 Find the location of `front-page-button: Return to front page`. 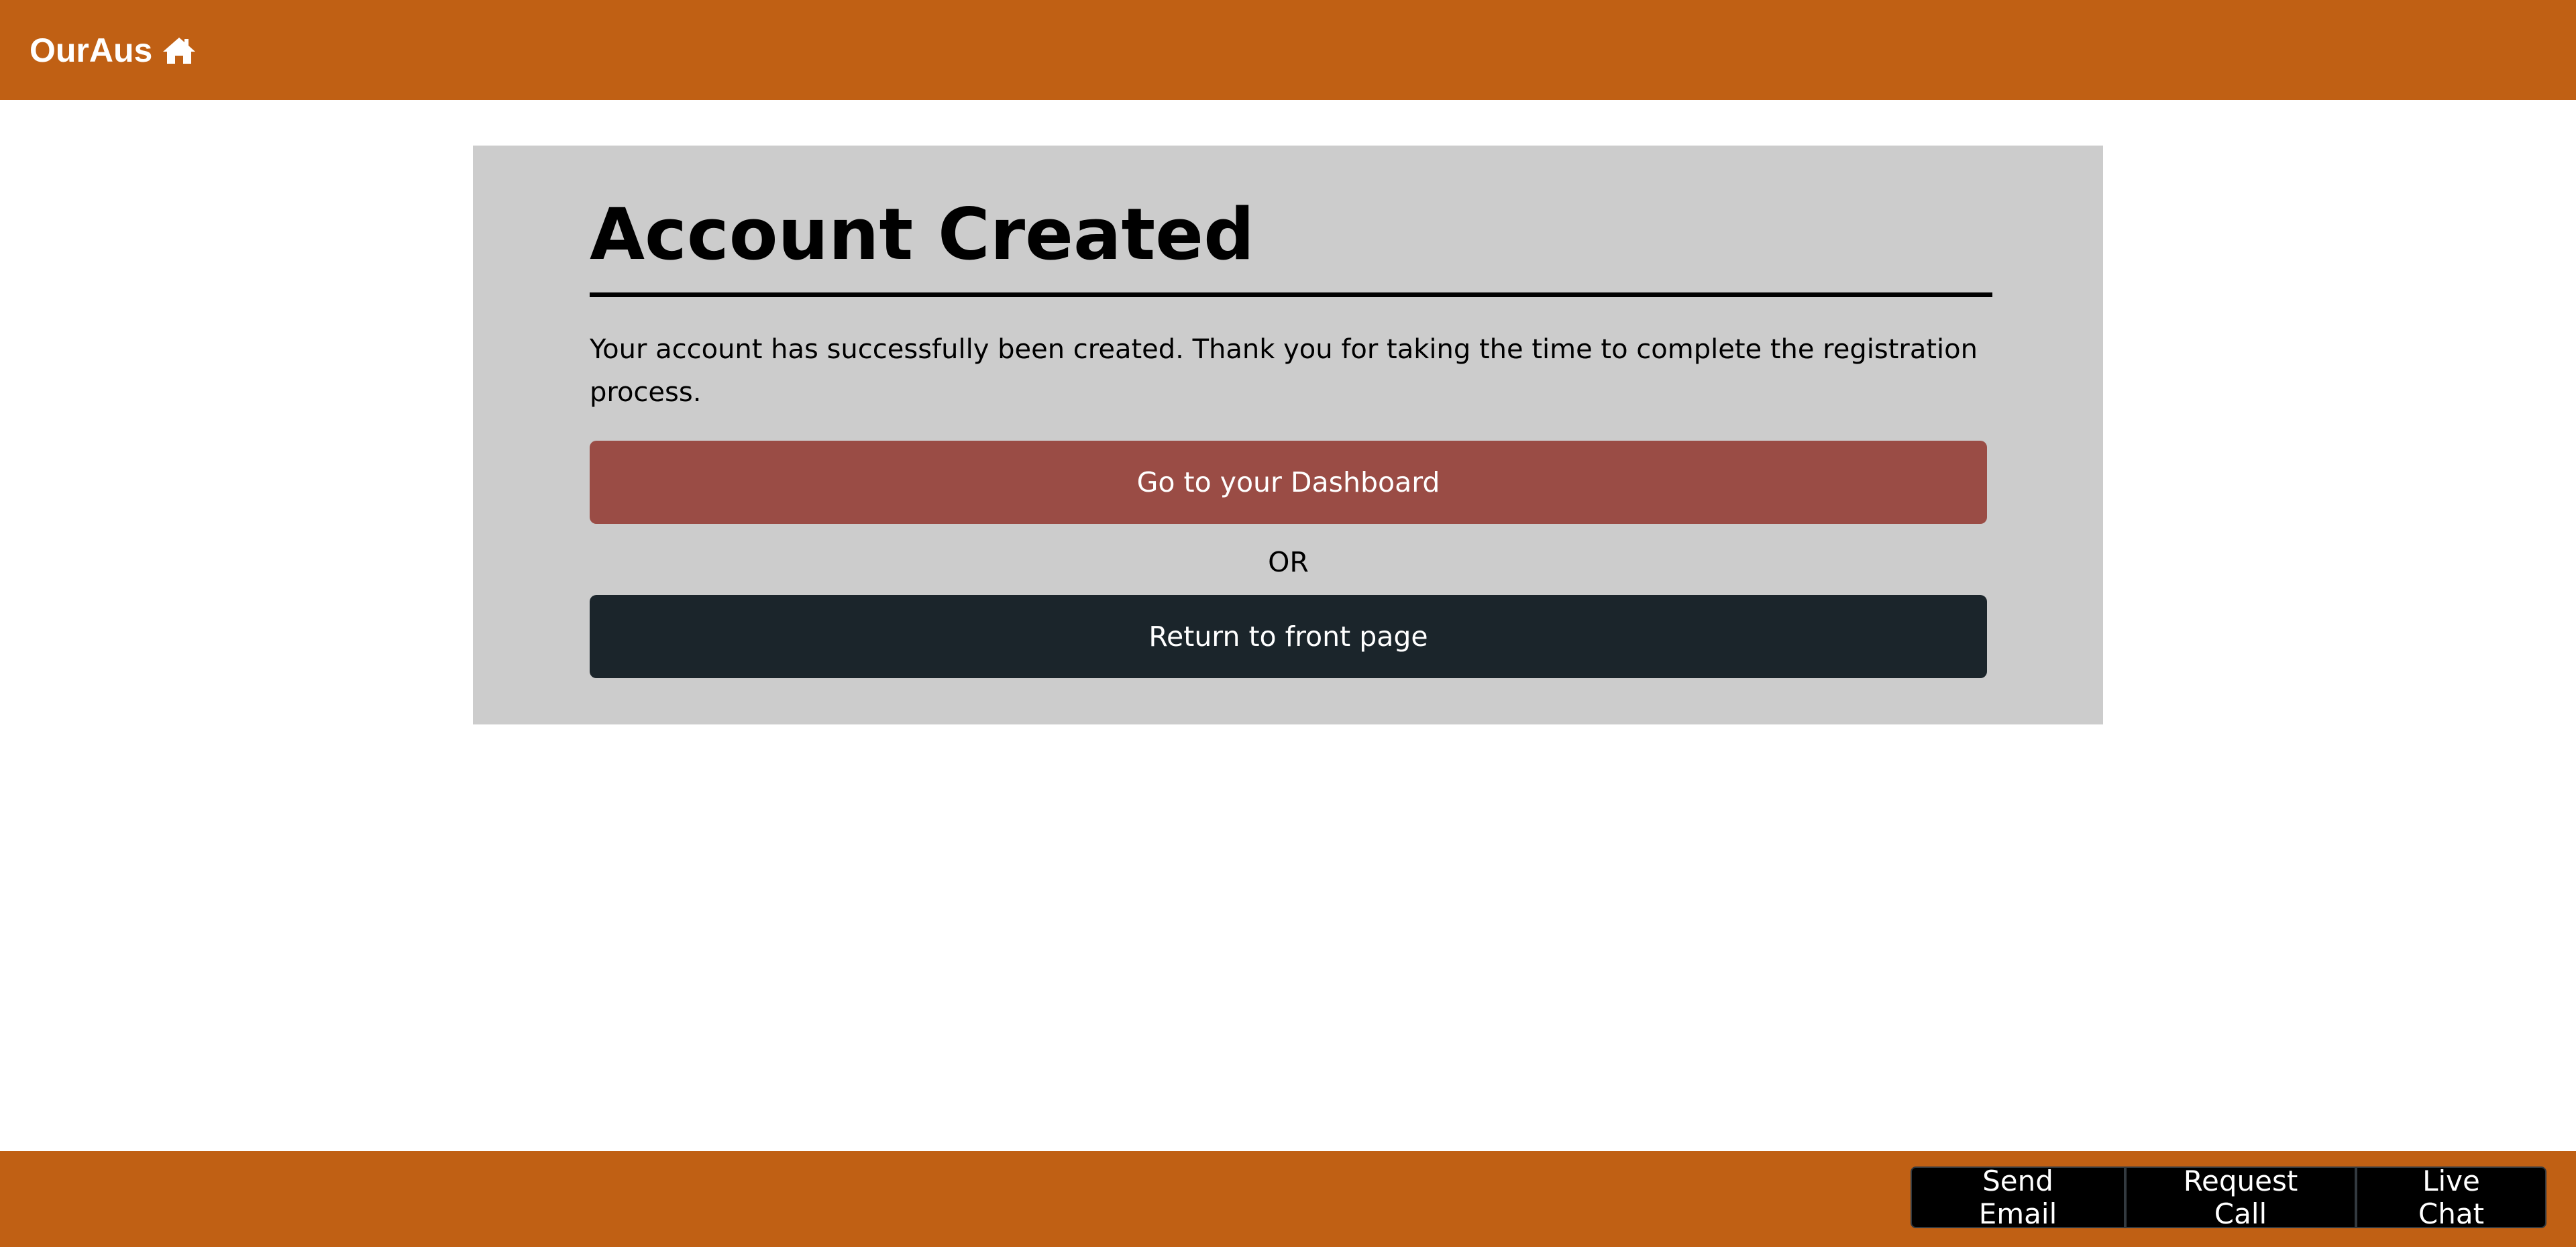

front-page-button: Return to front page is located at coordinates (1288, 636).